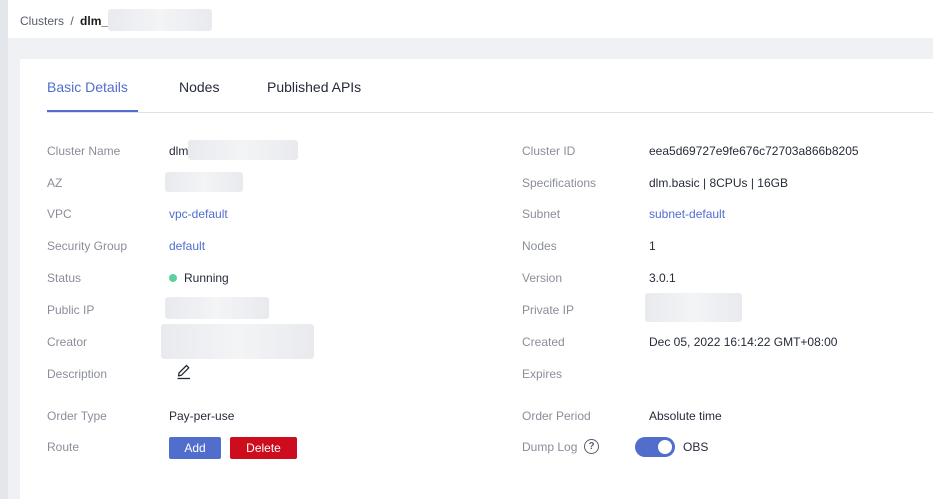 This screenshot has width=933, height=499. I want to click on created-label: Created, so click(543, 342).